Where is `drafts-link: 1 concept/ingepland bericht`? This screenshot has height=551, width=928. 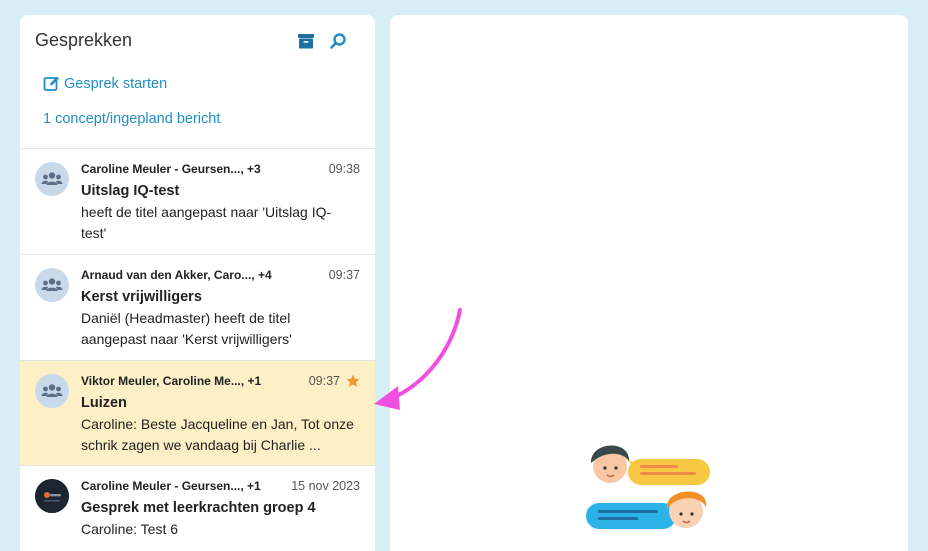 drafts-link: 1 concept/ingepland bericht is located at coordinates (131, 119).